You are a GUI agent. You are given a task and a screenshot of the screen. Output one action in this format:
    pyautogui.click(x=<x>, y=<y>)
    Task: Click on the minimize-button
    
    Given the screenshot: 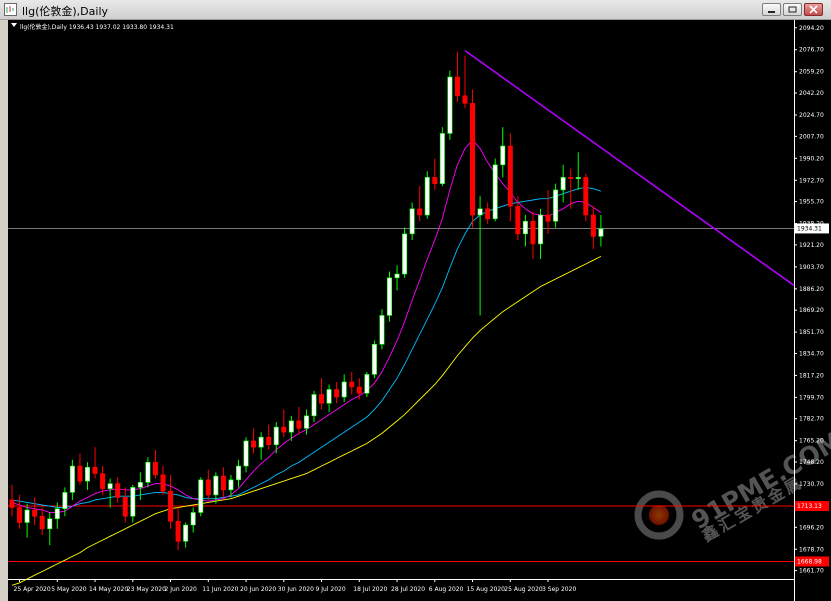 What is the action you would take?
    pyautogui.click(x=771, y=9)
    